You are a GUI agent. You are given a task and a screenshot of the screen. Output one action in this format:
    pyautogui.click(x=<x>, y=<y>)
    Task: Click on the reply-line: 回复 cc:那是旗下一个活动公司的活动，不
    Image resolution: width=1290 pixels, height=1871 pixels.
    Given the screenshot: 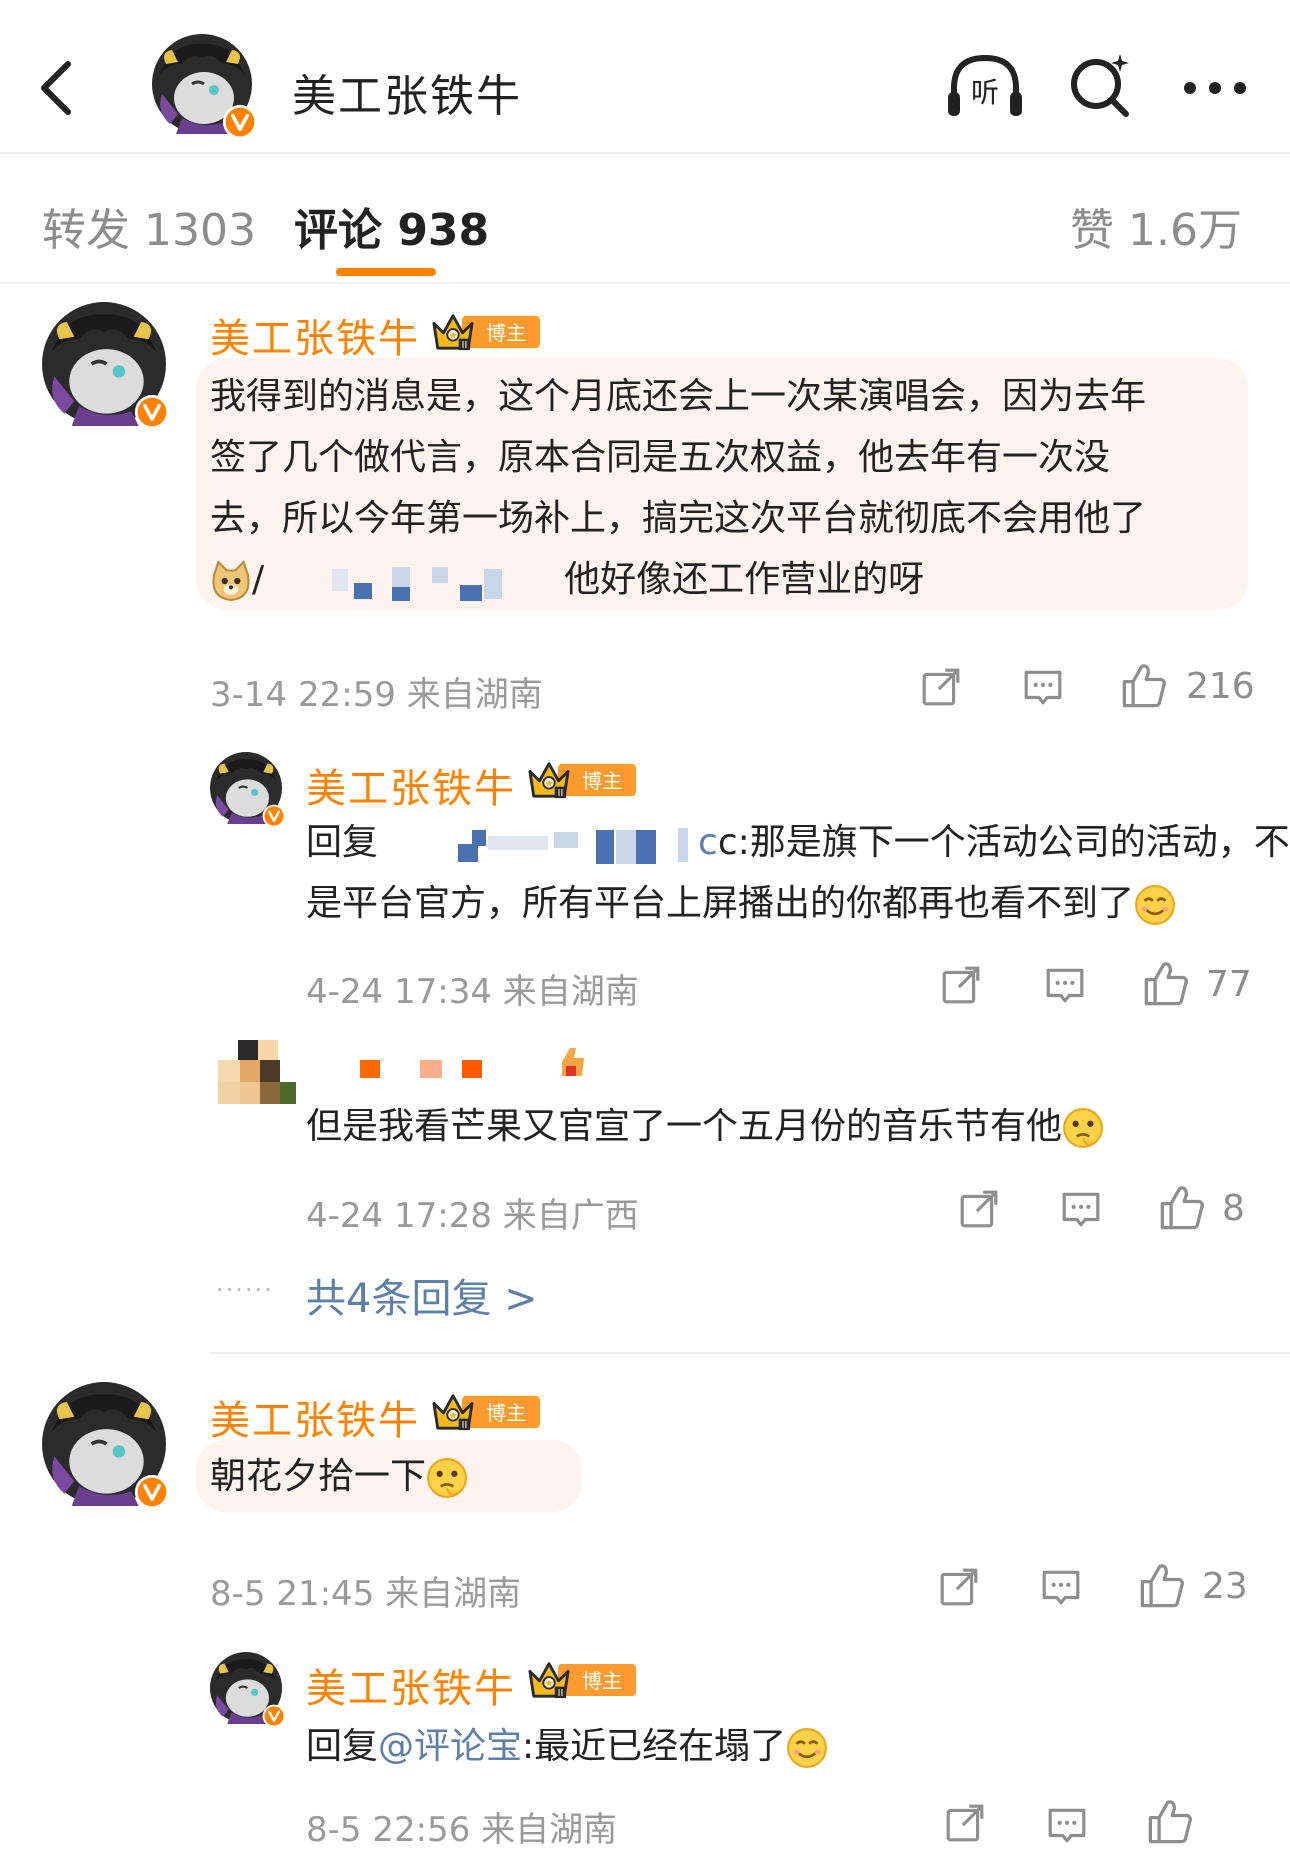 What is the action you would take?
    pyautogui.click(x=798, y=842)
    